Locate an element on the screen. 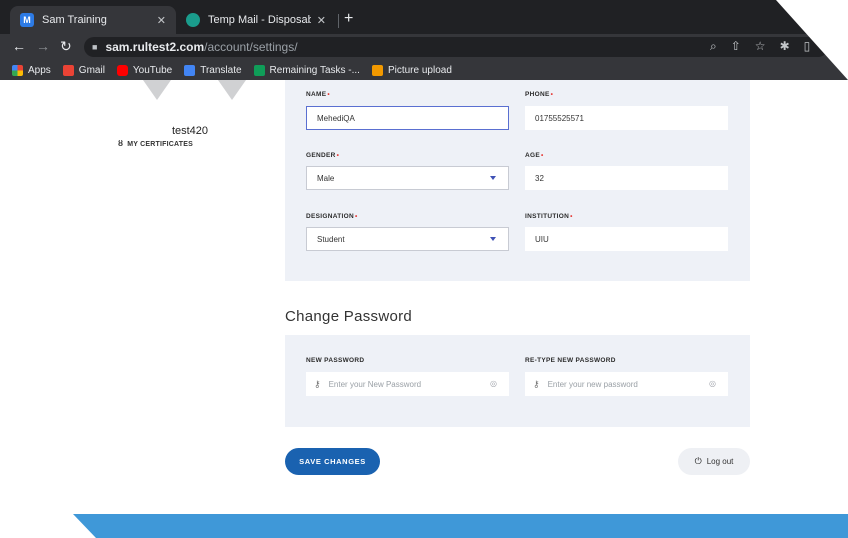 The width and height of the screenshot is (848, 538). tab-temp-mail: Temp Mail - Disposable Tempo ✕ is located at coordinates (256, 20).